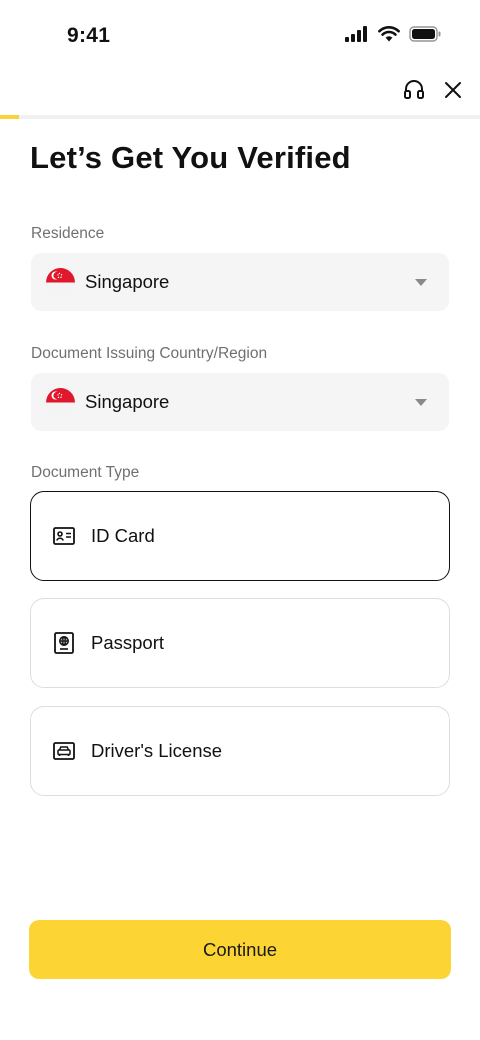  I want to click on passport-icon, so click(64, 643).